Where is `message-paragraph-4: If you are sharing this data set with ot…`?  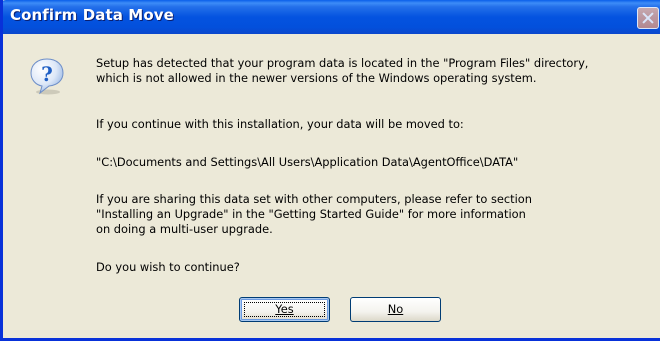 message-paragraph-4: If you are sharing this data set with ot… is located at coordinates (314, 214).